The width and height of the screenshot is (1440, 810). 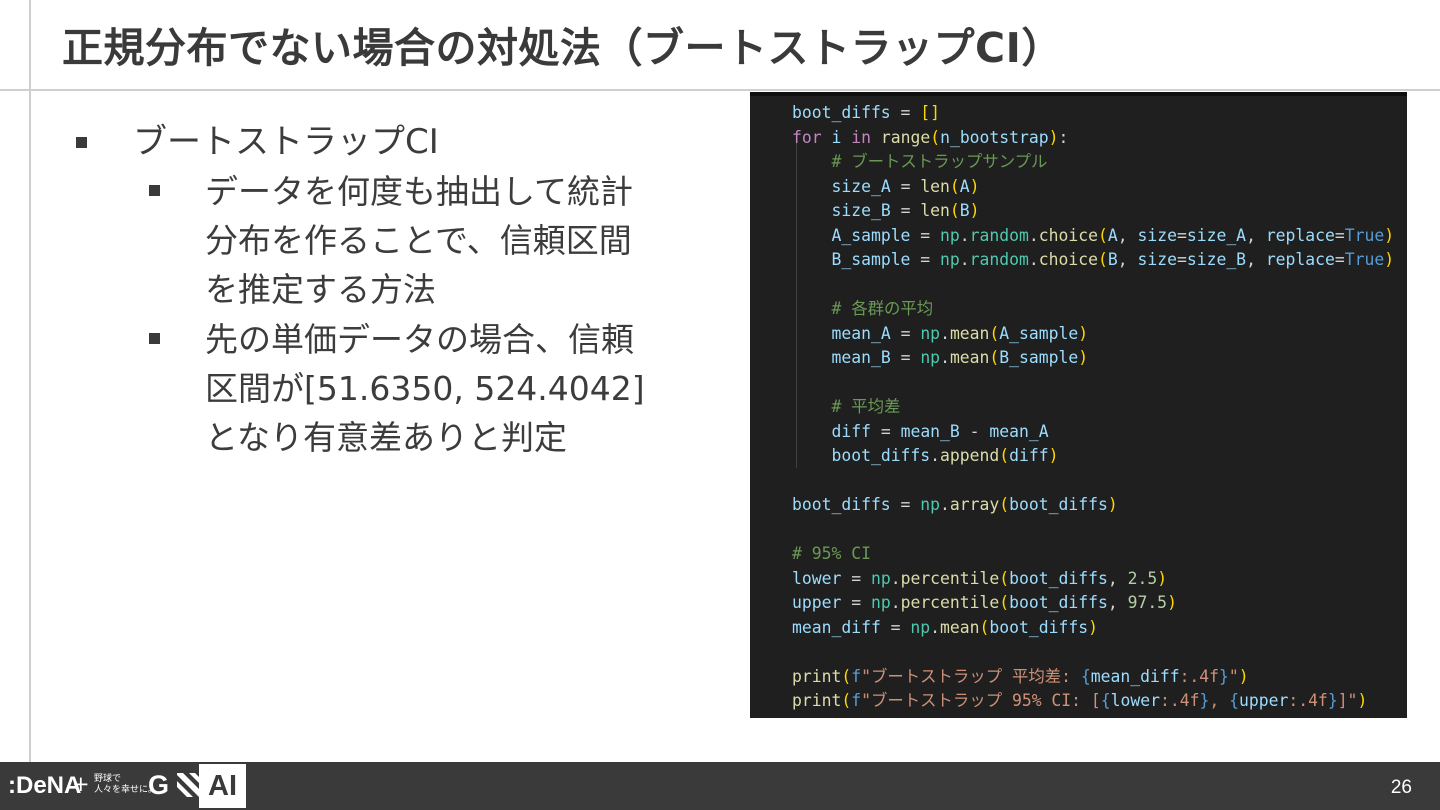 I want to click on code-line: for i in range(n_bootstrap):, so click(x=930, y=137).